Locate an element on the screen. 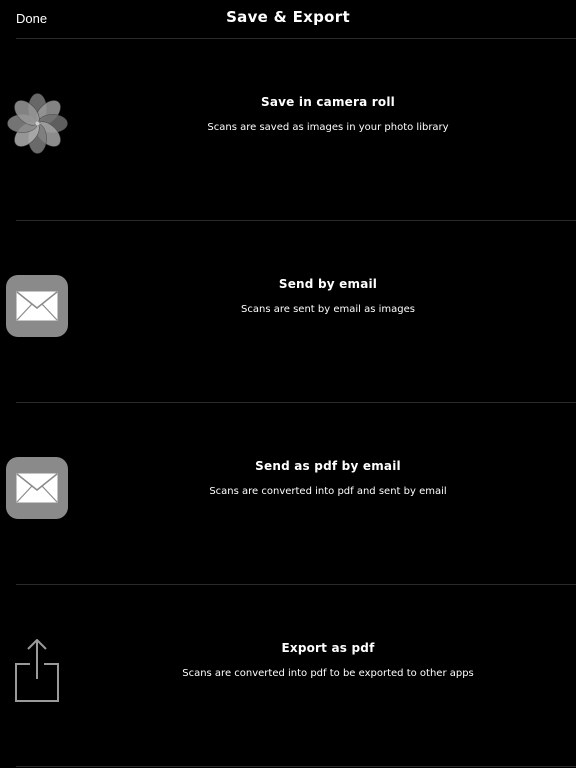 The width and height of the screenshot is (576, 768). navigation-bar: Done Save & Export is located at coordinates (288, 19).